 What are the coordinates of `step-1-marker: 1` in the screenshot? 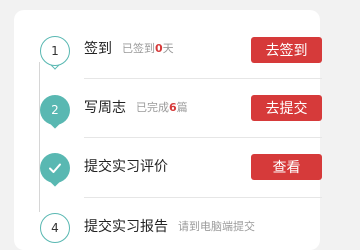 It's located at (55, 53).